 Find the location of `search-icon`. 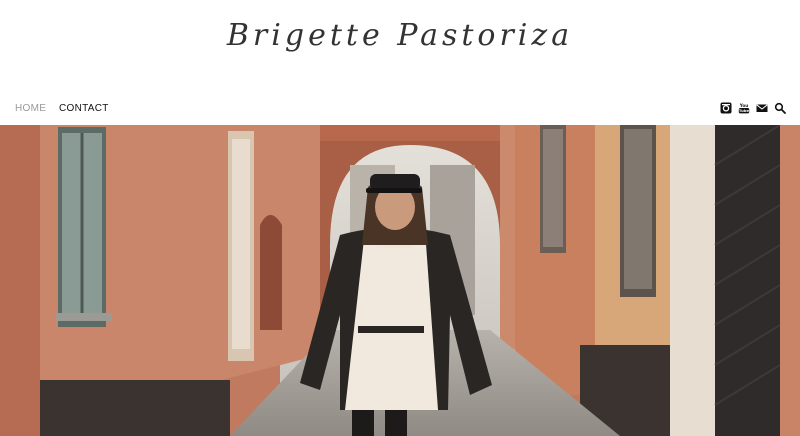

search-icon is located at coordinates (780, 108).